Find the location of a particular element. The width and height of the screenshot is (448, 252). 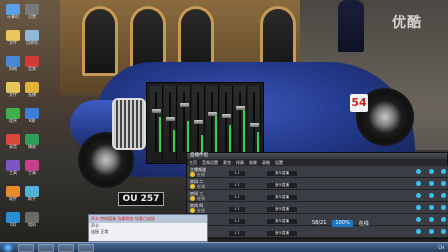

room-row: 主播频道 在线 1 1 音乐直播 is located at coordinates (317, 172).